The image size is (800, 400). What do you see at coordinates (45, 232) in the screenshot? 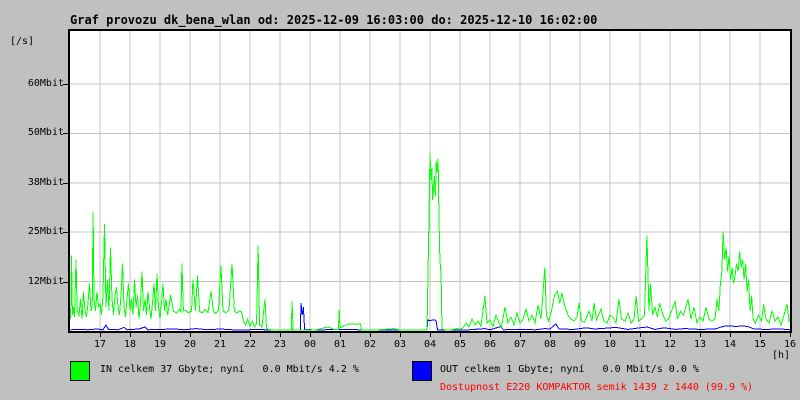
I see `y-axis-tick-label: 25Mbit` at bounding box center [45, 232].